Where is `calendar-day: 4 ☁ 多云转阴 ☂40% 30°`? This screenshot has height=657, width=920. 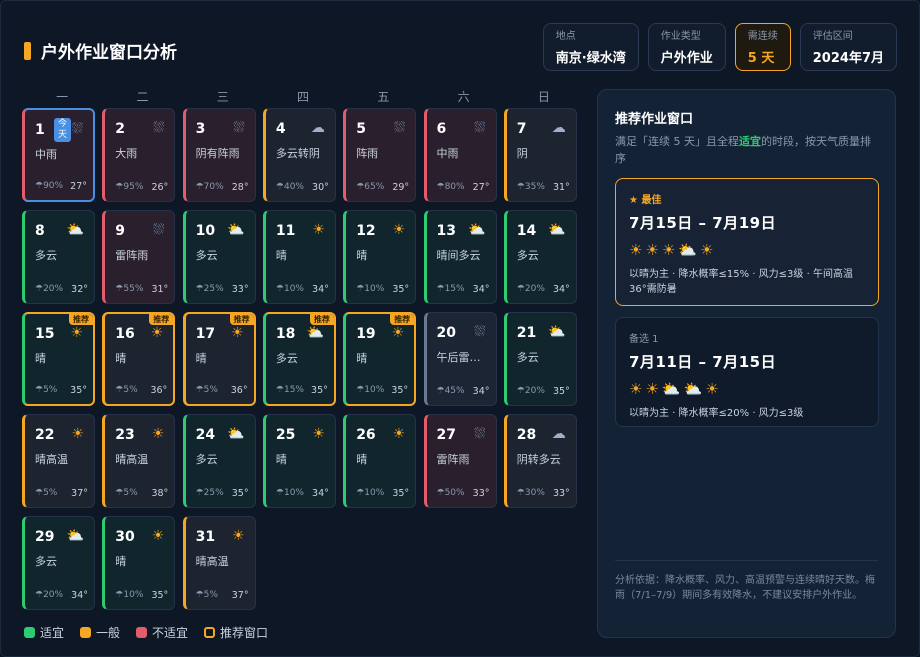 calendar-day: 4 ☁ 多云转阴 ☂40% 30° is located at coordinates (299, 155).